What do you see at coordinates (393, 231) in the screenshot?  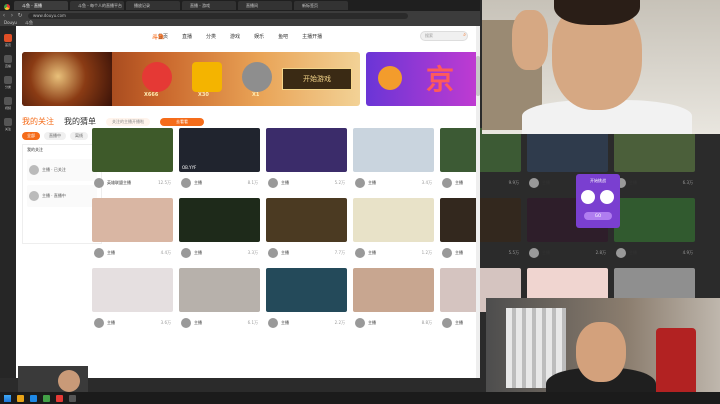 I see `room-card: 主播 1.2万` at bounding box center [393, 231].